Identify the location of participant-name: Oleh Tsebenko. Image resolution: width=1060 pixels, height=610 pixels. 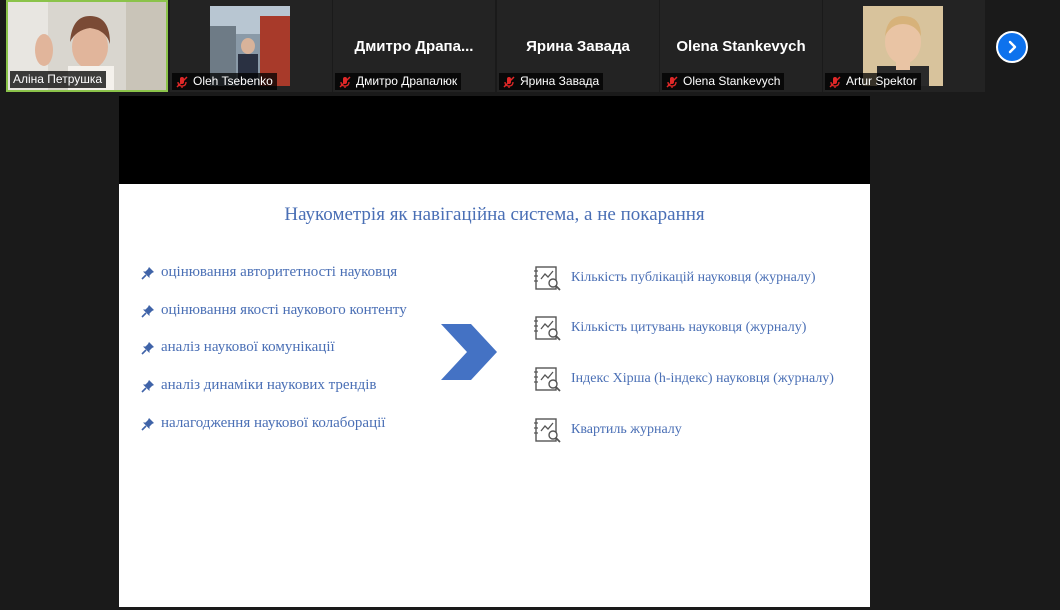
(233, 81).